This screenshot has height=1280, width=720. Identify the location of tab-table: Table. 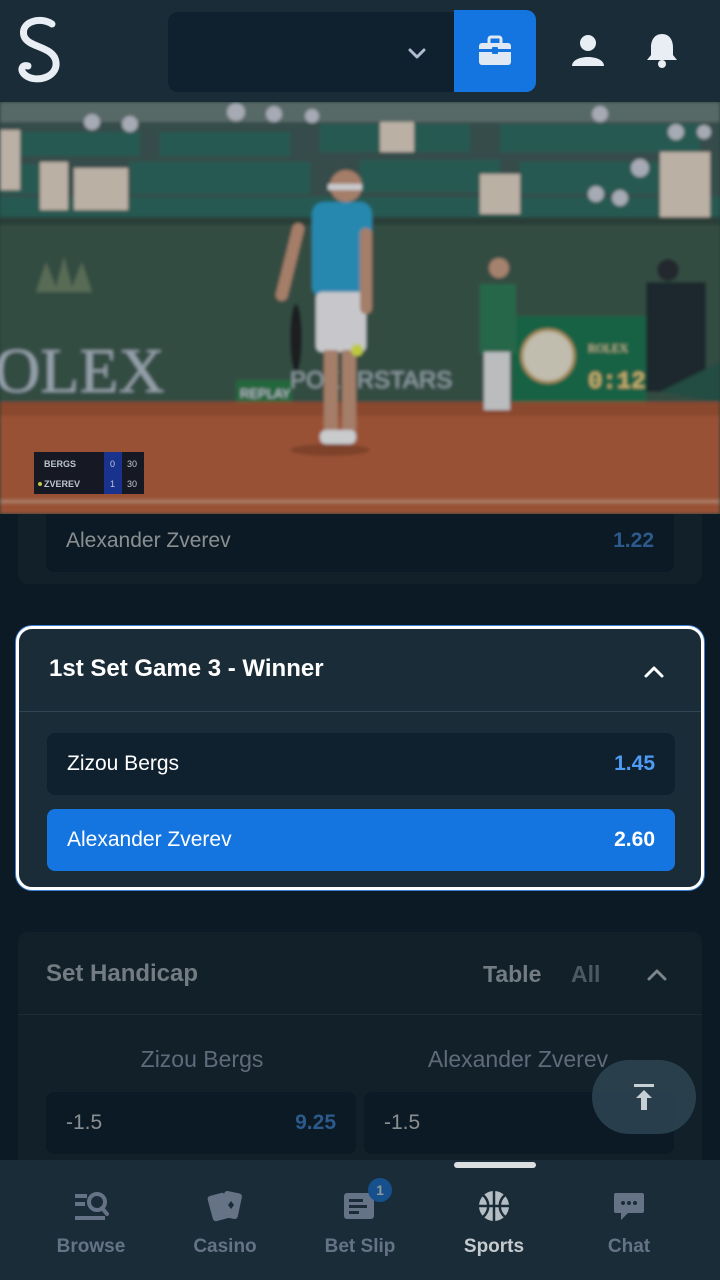
(512, 974).